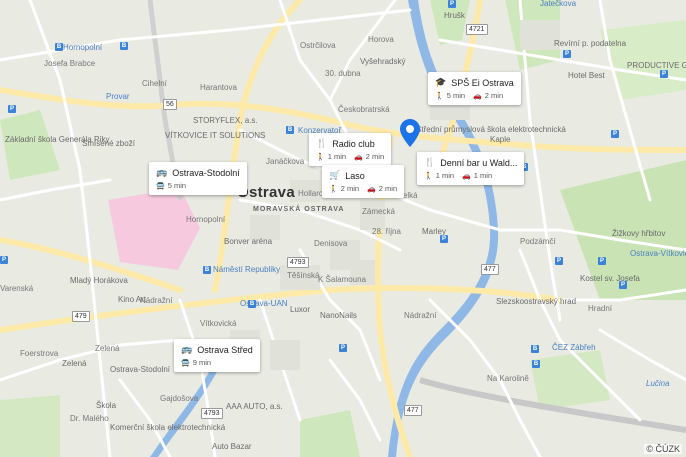 The height and width of the screenshot is (457, 686). Describe the element at coordinates (658, 383) in the screenshot. I see `river-label: Lučina` at that location.